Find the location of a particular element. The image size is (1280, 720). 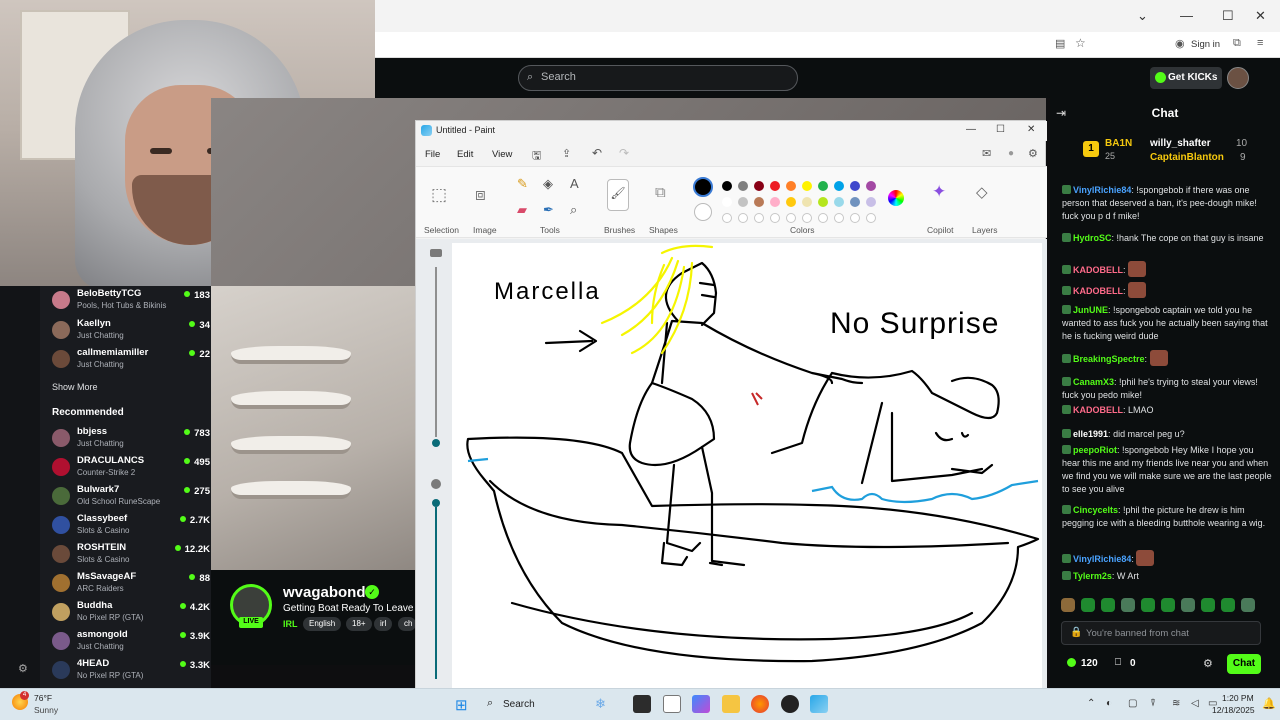

clock-date: 12/18/2025 is located at coordinates (1233, 710).